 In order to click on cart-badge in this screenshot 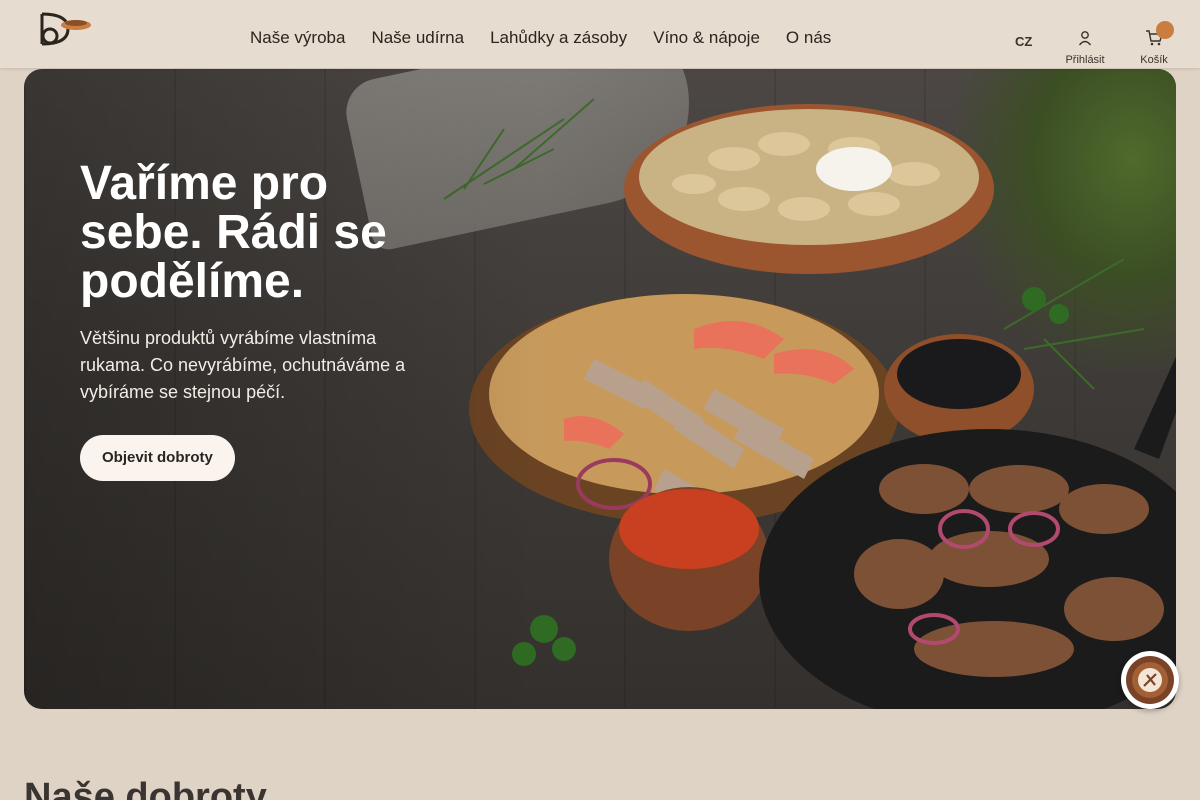, I will do `click(1165, 30)`.